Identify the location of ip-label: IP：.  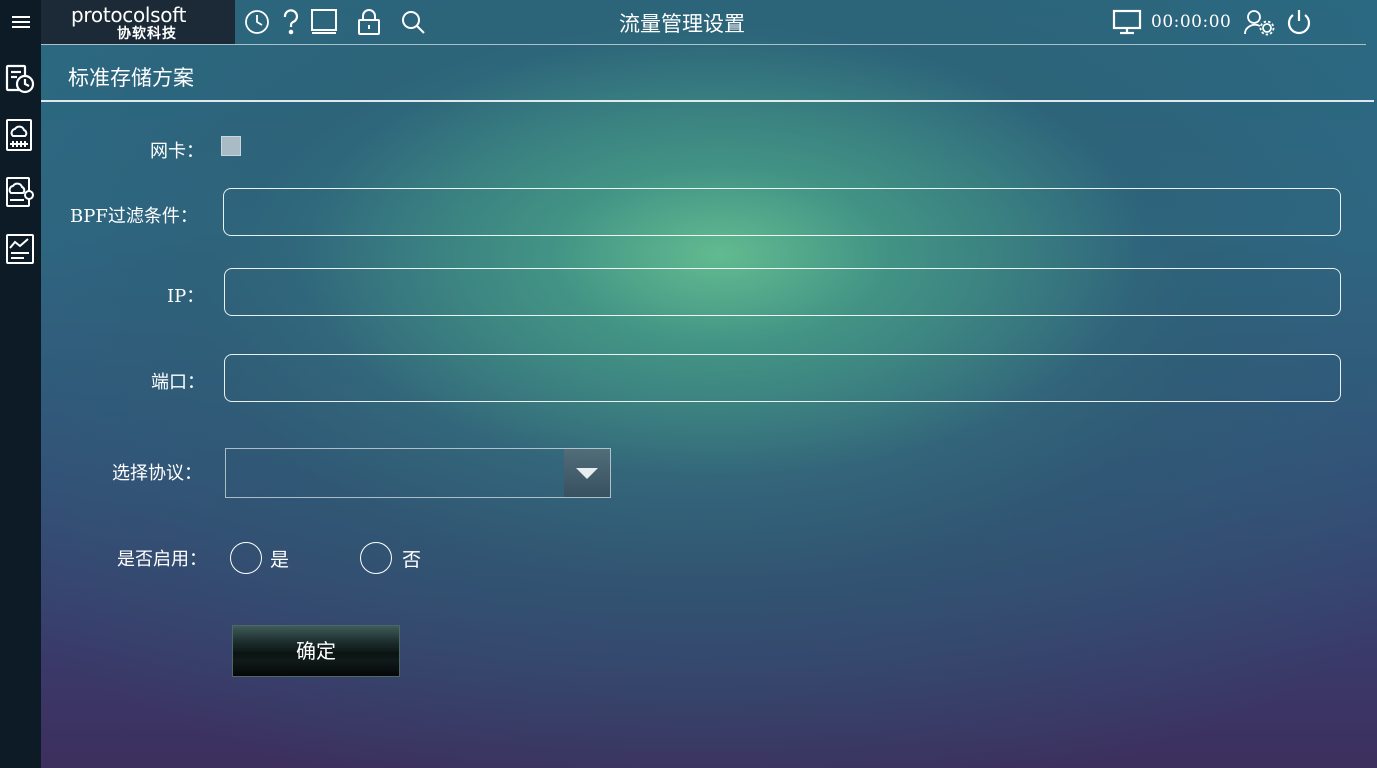
(186, 296).